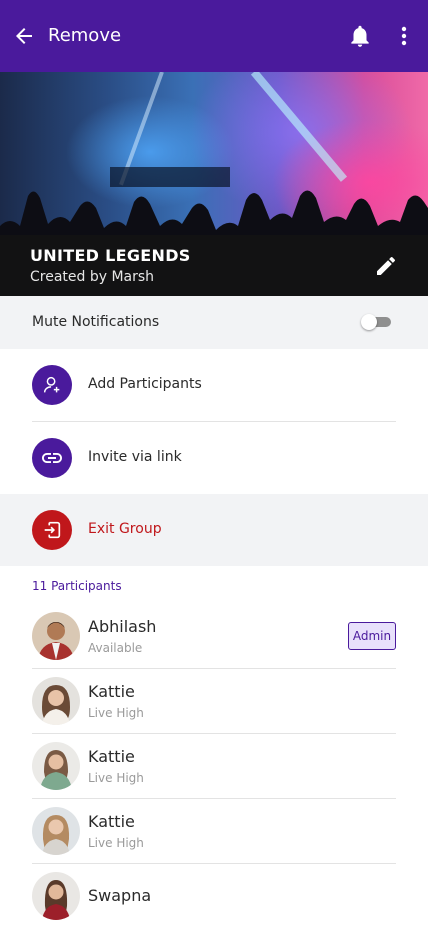  What do you see at coordinates (120, 895) in the screenshot?
I see `participant-name: Swapna` at bounding box center [120, 895].